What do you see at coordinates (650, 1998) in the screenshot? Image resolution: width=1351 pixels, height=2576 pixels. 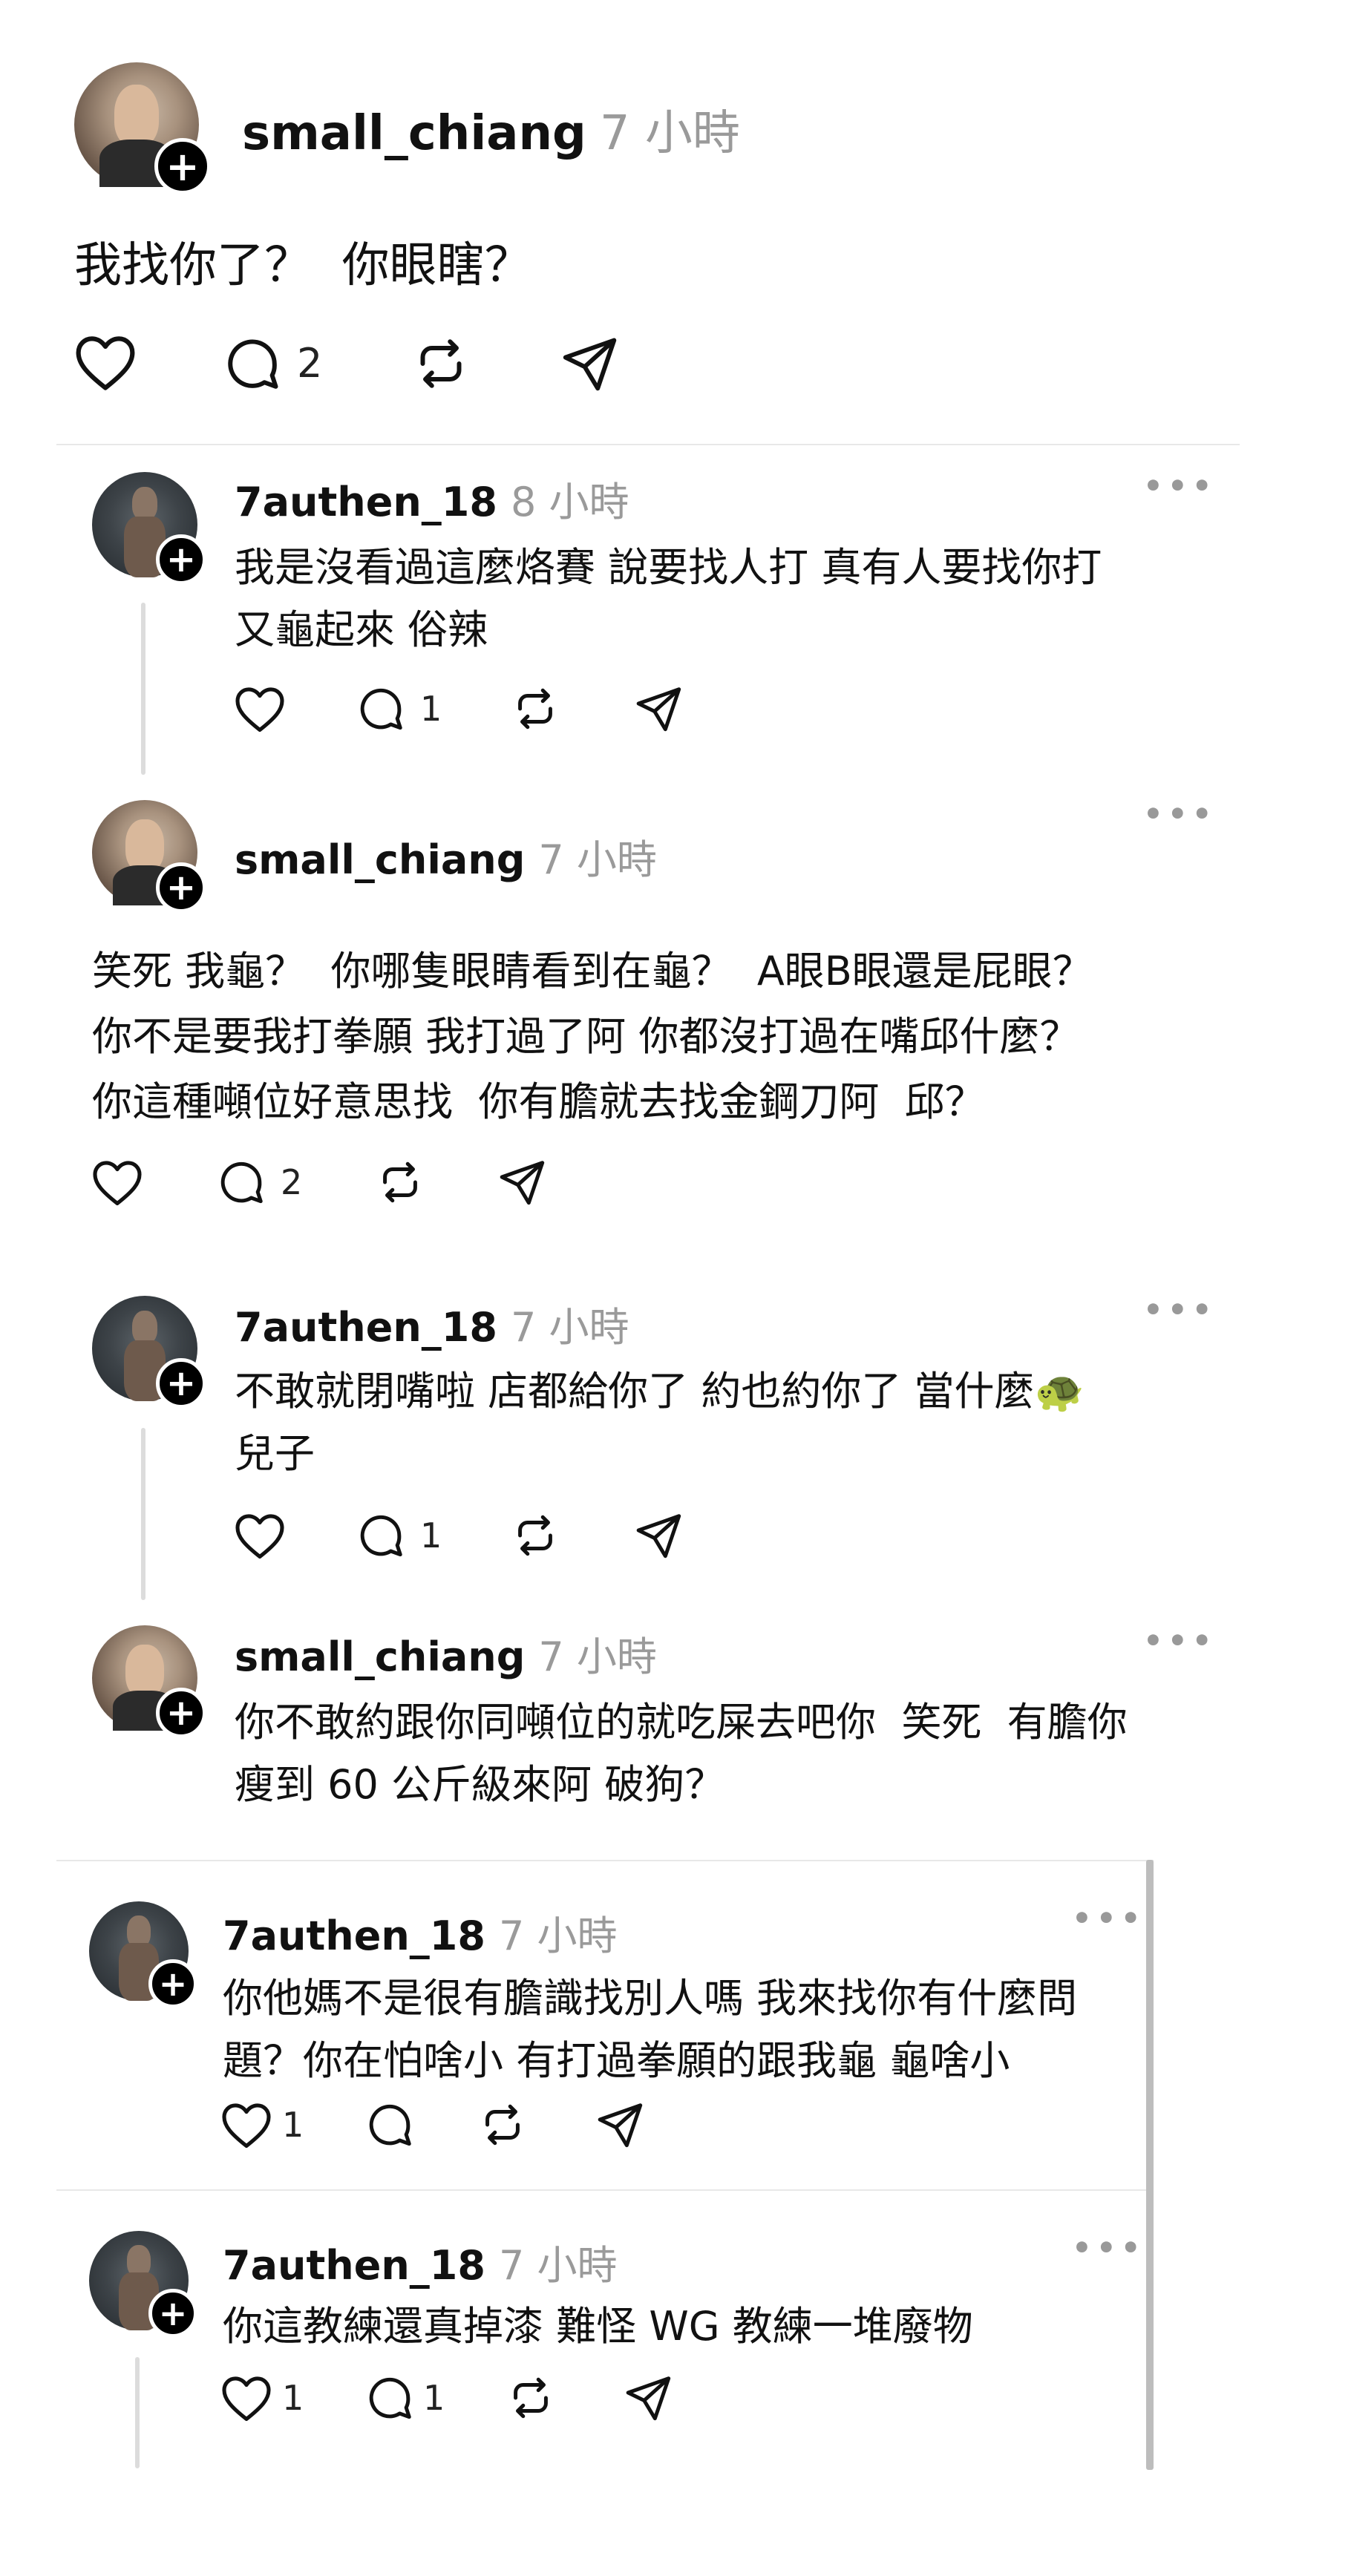 I see `reply-text-line: 你他媽不是很有膽識找別人嗎 我來找你有什麼問` at bounding box center [650, 1998].